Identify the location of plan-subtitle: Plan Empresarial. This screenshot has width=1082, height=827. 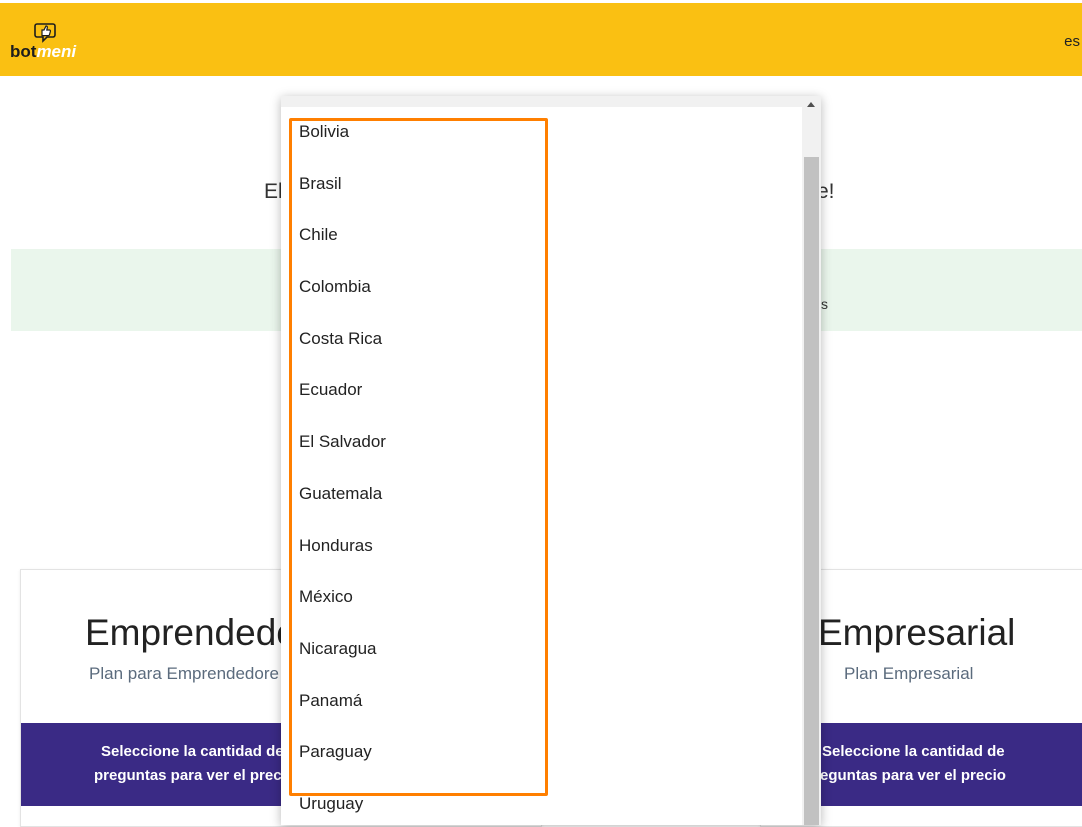
(909, 673).